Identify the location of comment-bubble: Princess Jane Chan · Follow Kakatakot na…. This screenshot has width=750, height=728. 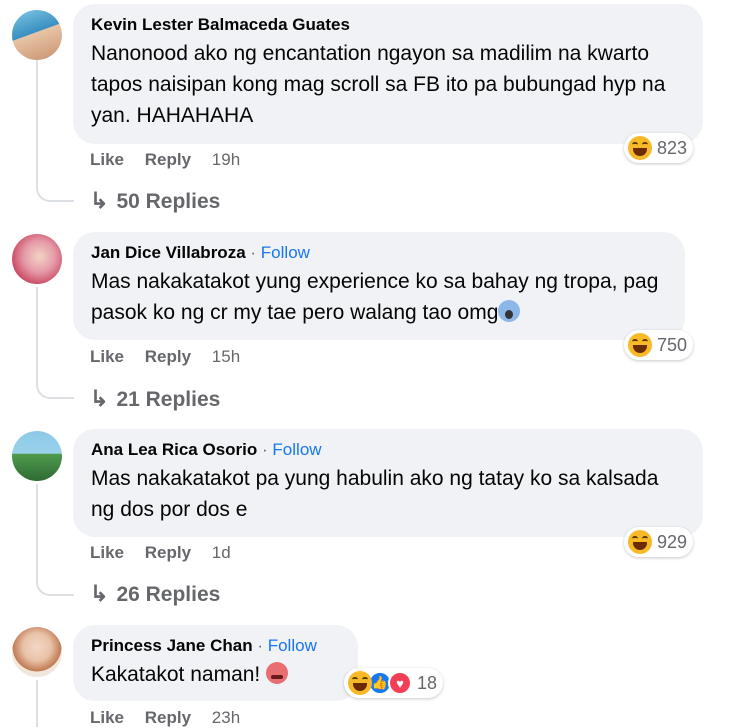
(215, 663).